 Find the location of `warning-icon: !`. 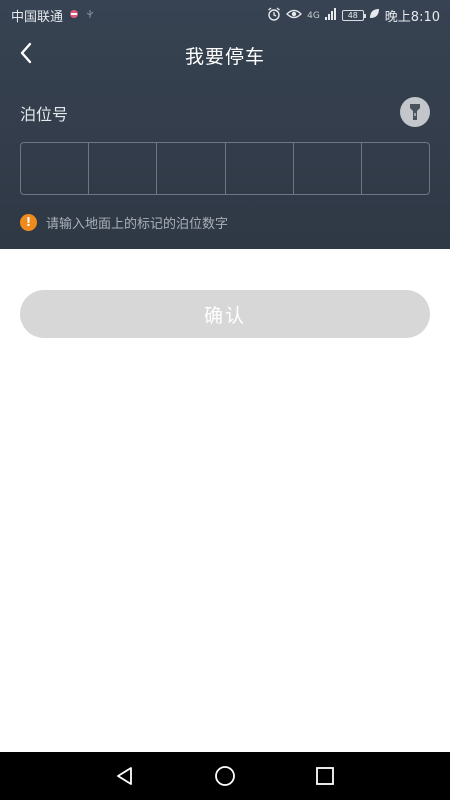

warning-icon: ! is located at coordinates (28, 222).